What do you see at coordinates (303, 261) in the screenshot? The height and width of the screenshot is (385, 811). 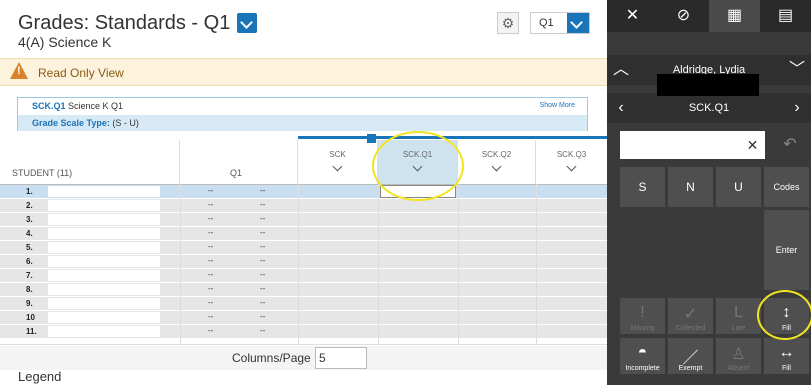 I see `table-row: 6. -- --` at bounding box center [303, 261].